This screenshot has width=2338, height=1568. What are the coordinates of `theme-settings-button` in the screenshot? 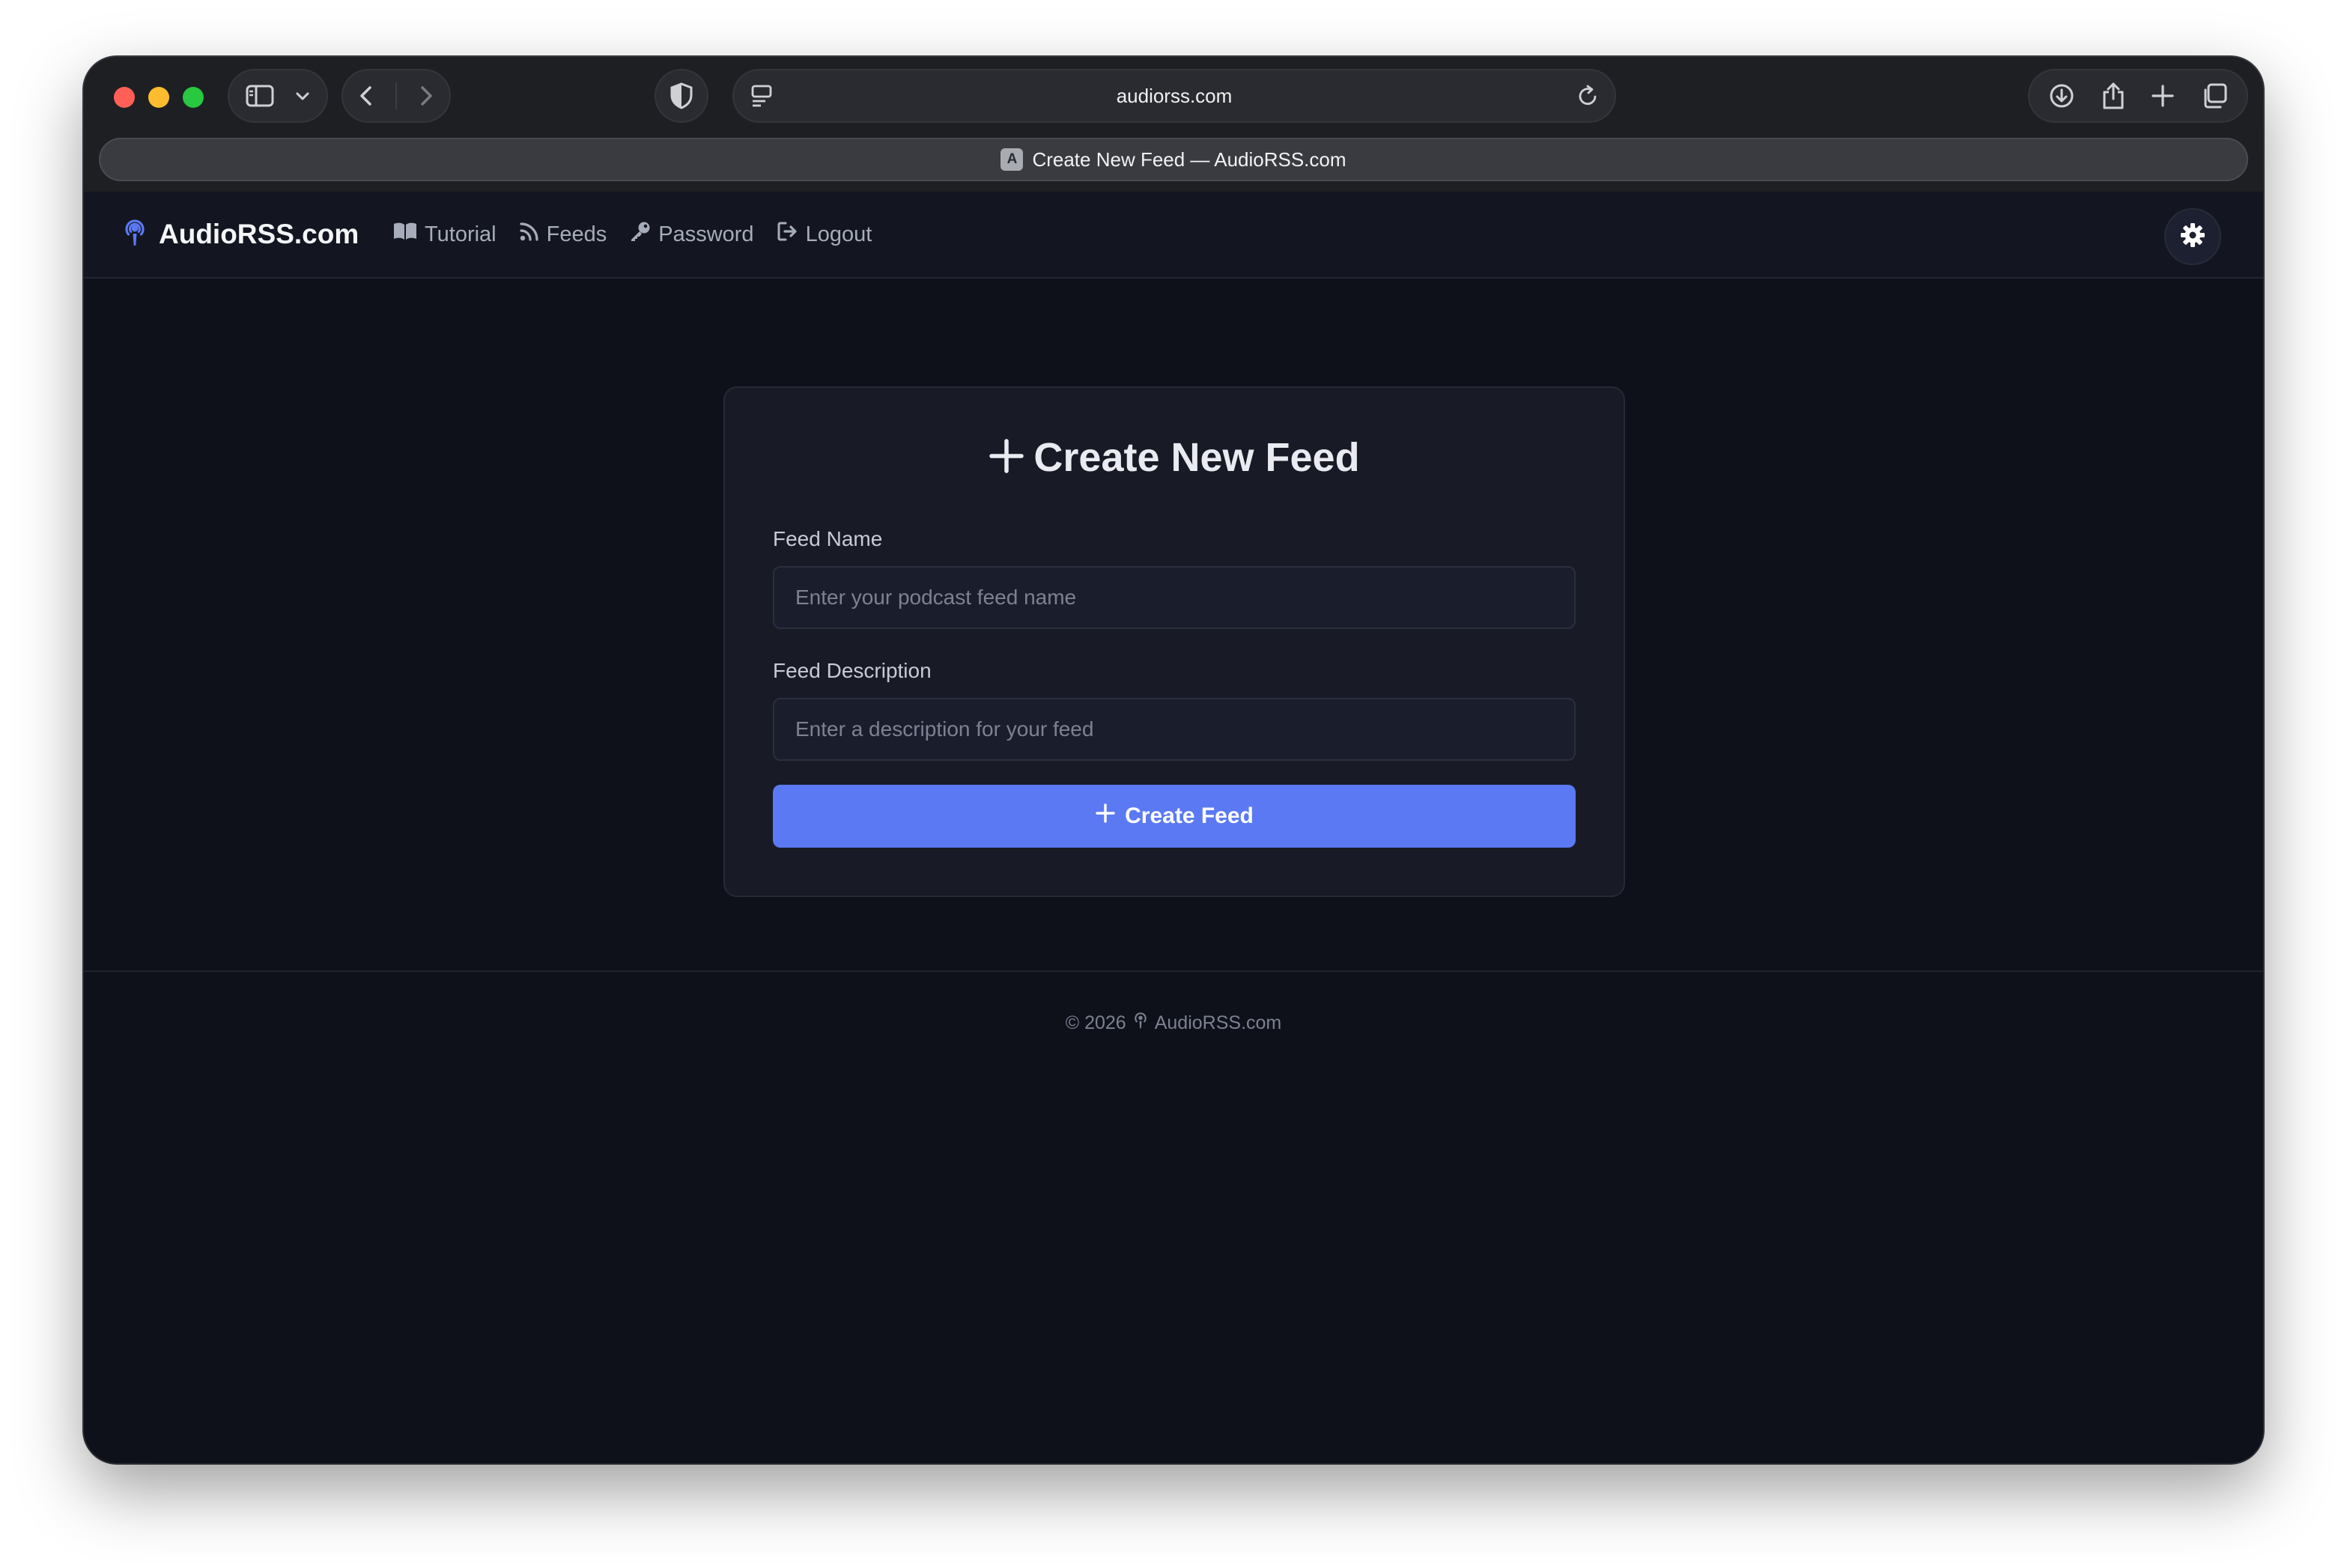 It's located at (2192, 237).